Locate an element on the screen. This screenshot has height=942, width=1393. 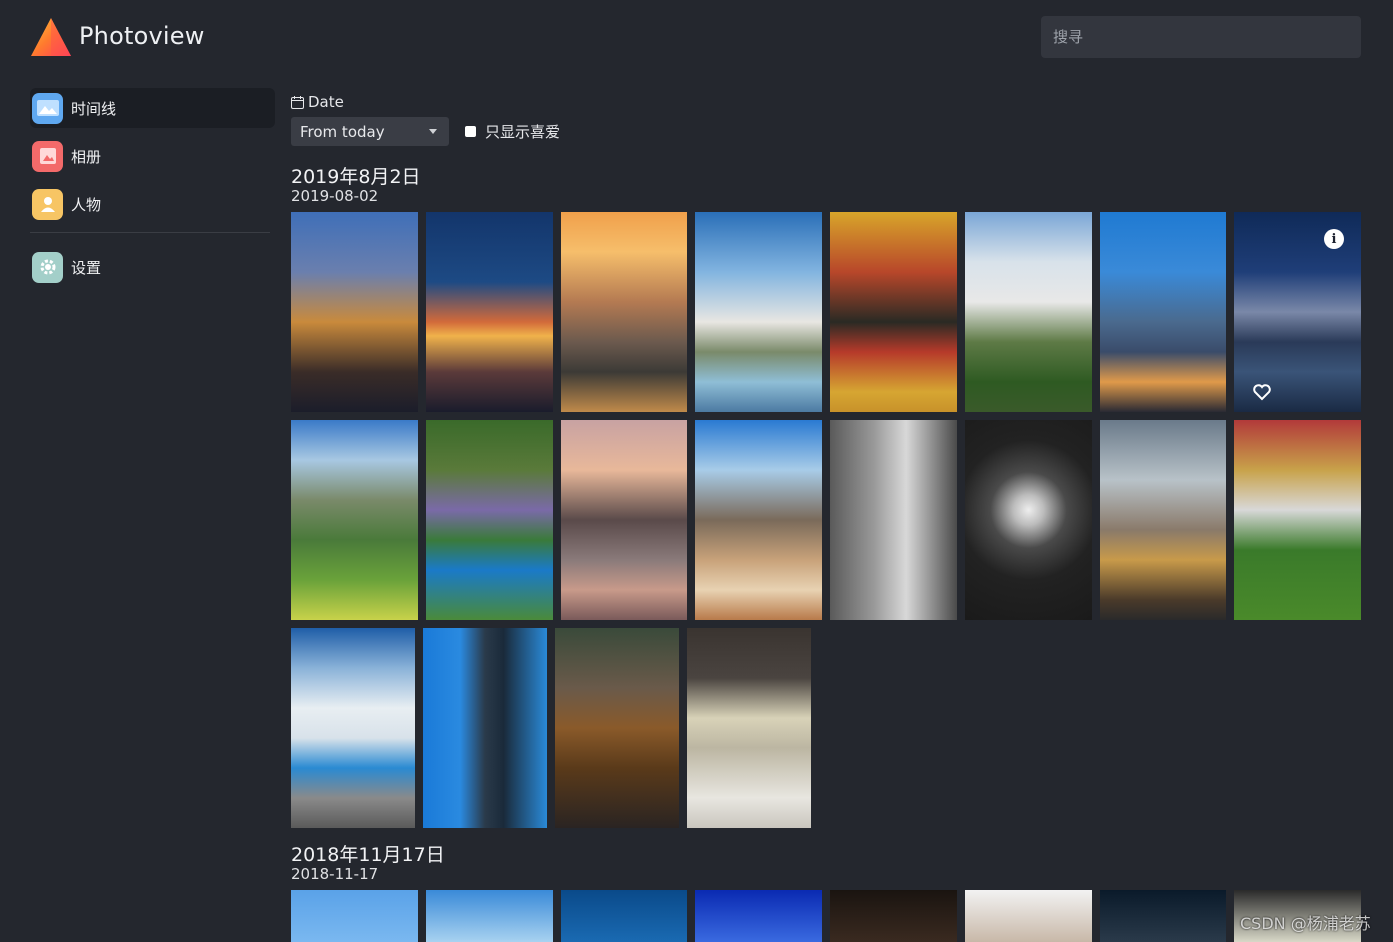
date-order-value: From today is located at coordinates (342, 131).